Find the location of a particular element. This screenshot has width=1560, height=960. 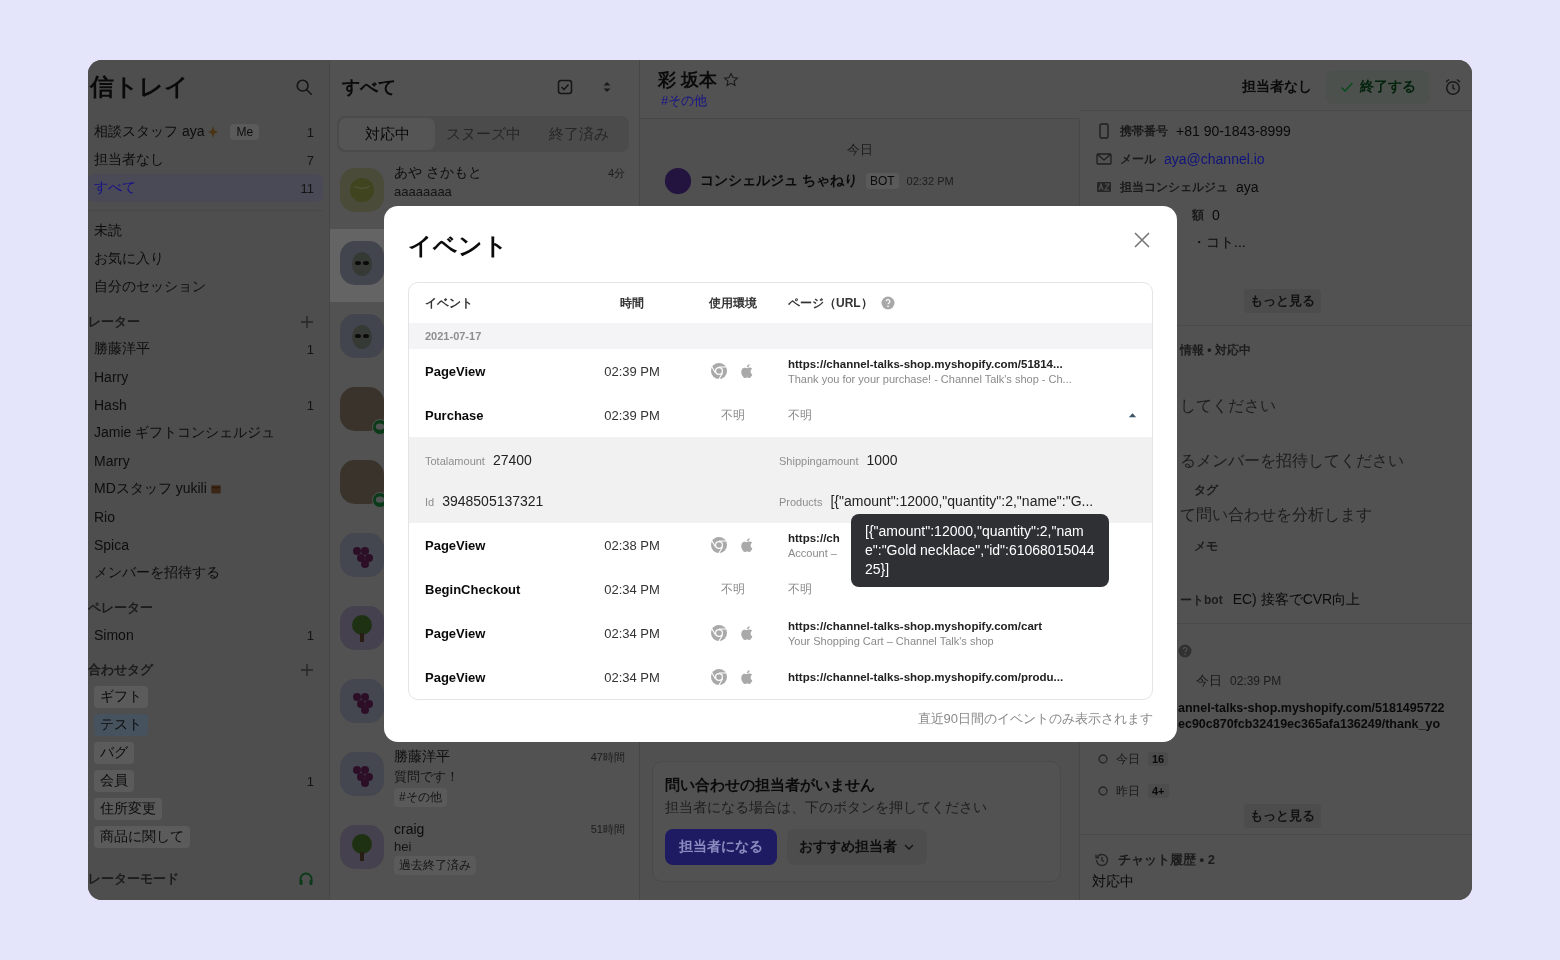

property-label: Id is located at coordinates (430, 501).